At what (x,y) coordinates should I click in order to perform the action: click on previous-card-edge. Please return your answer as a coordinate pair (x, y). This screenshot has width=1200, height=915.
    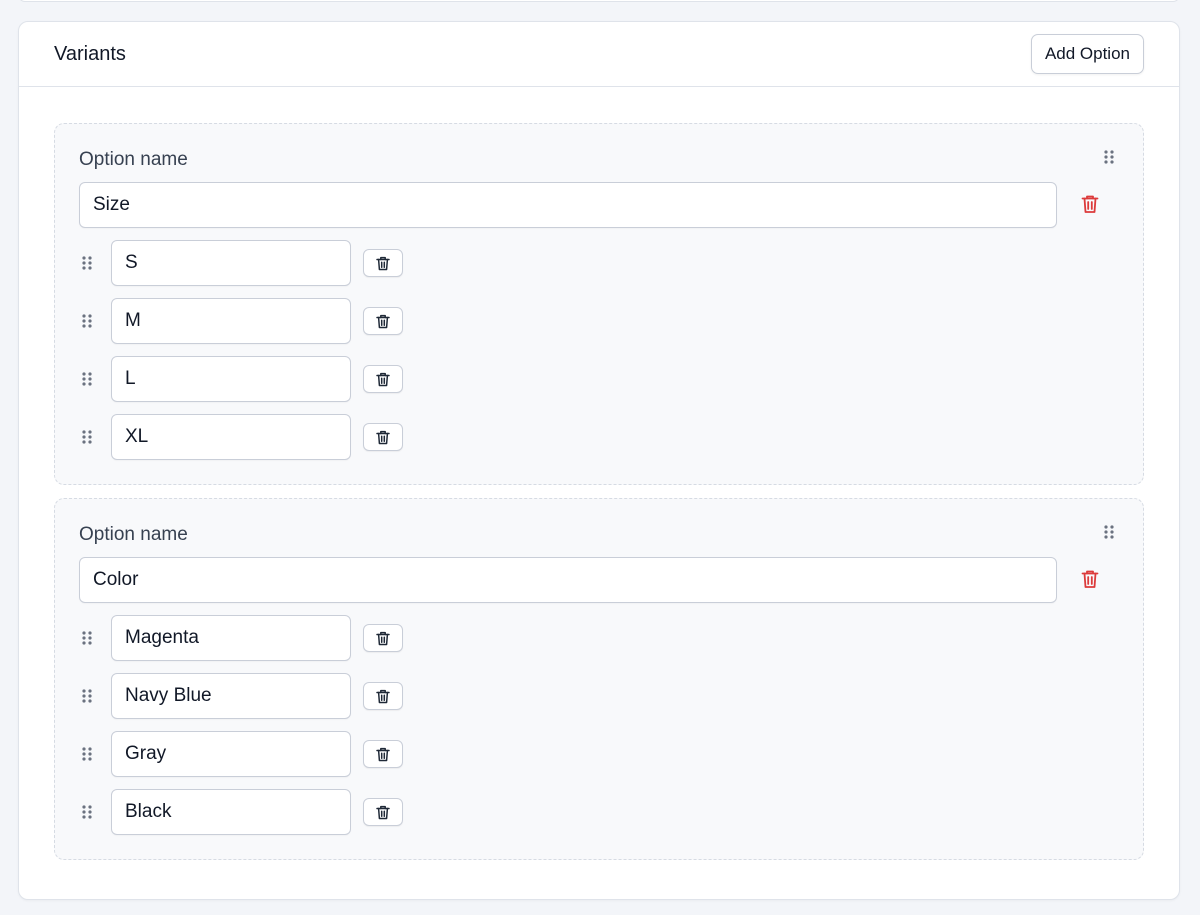
    Looking at the image, I should click on (599, 1).